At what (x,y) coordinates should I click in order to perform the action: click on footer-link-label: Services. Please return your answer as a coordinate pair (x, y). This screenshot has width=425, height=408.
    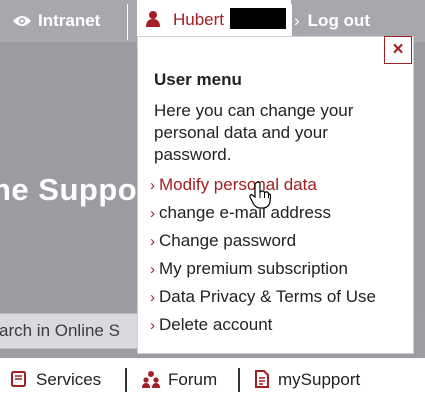
    Looking at the image, I should click on (69, 379).